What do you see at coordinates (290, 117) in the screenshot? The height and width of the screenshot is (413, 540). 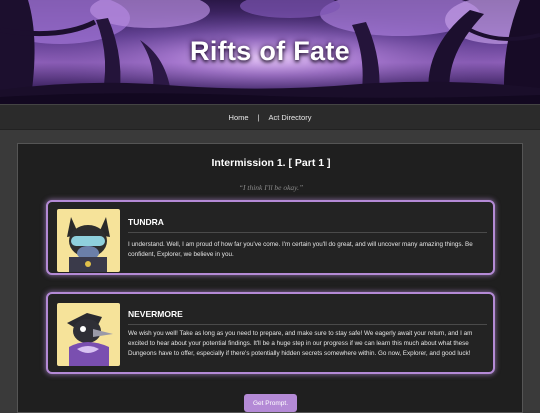 I see `nav-act-directory-link: Act Directory` at bounding box center [290, 117].